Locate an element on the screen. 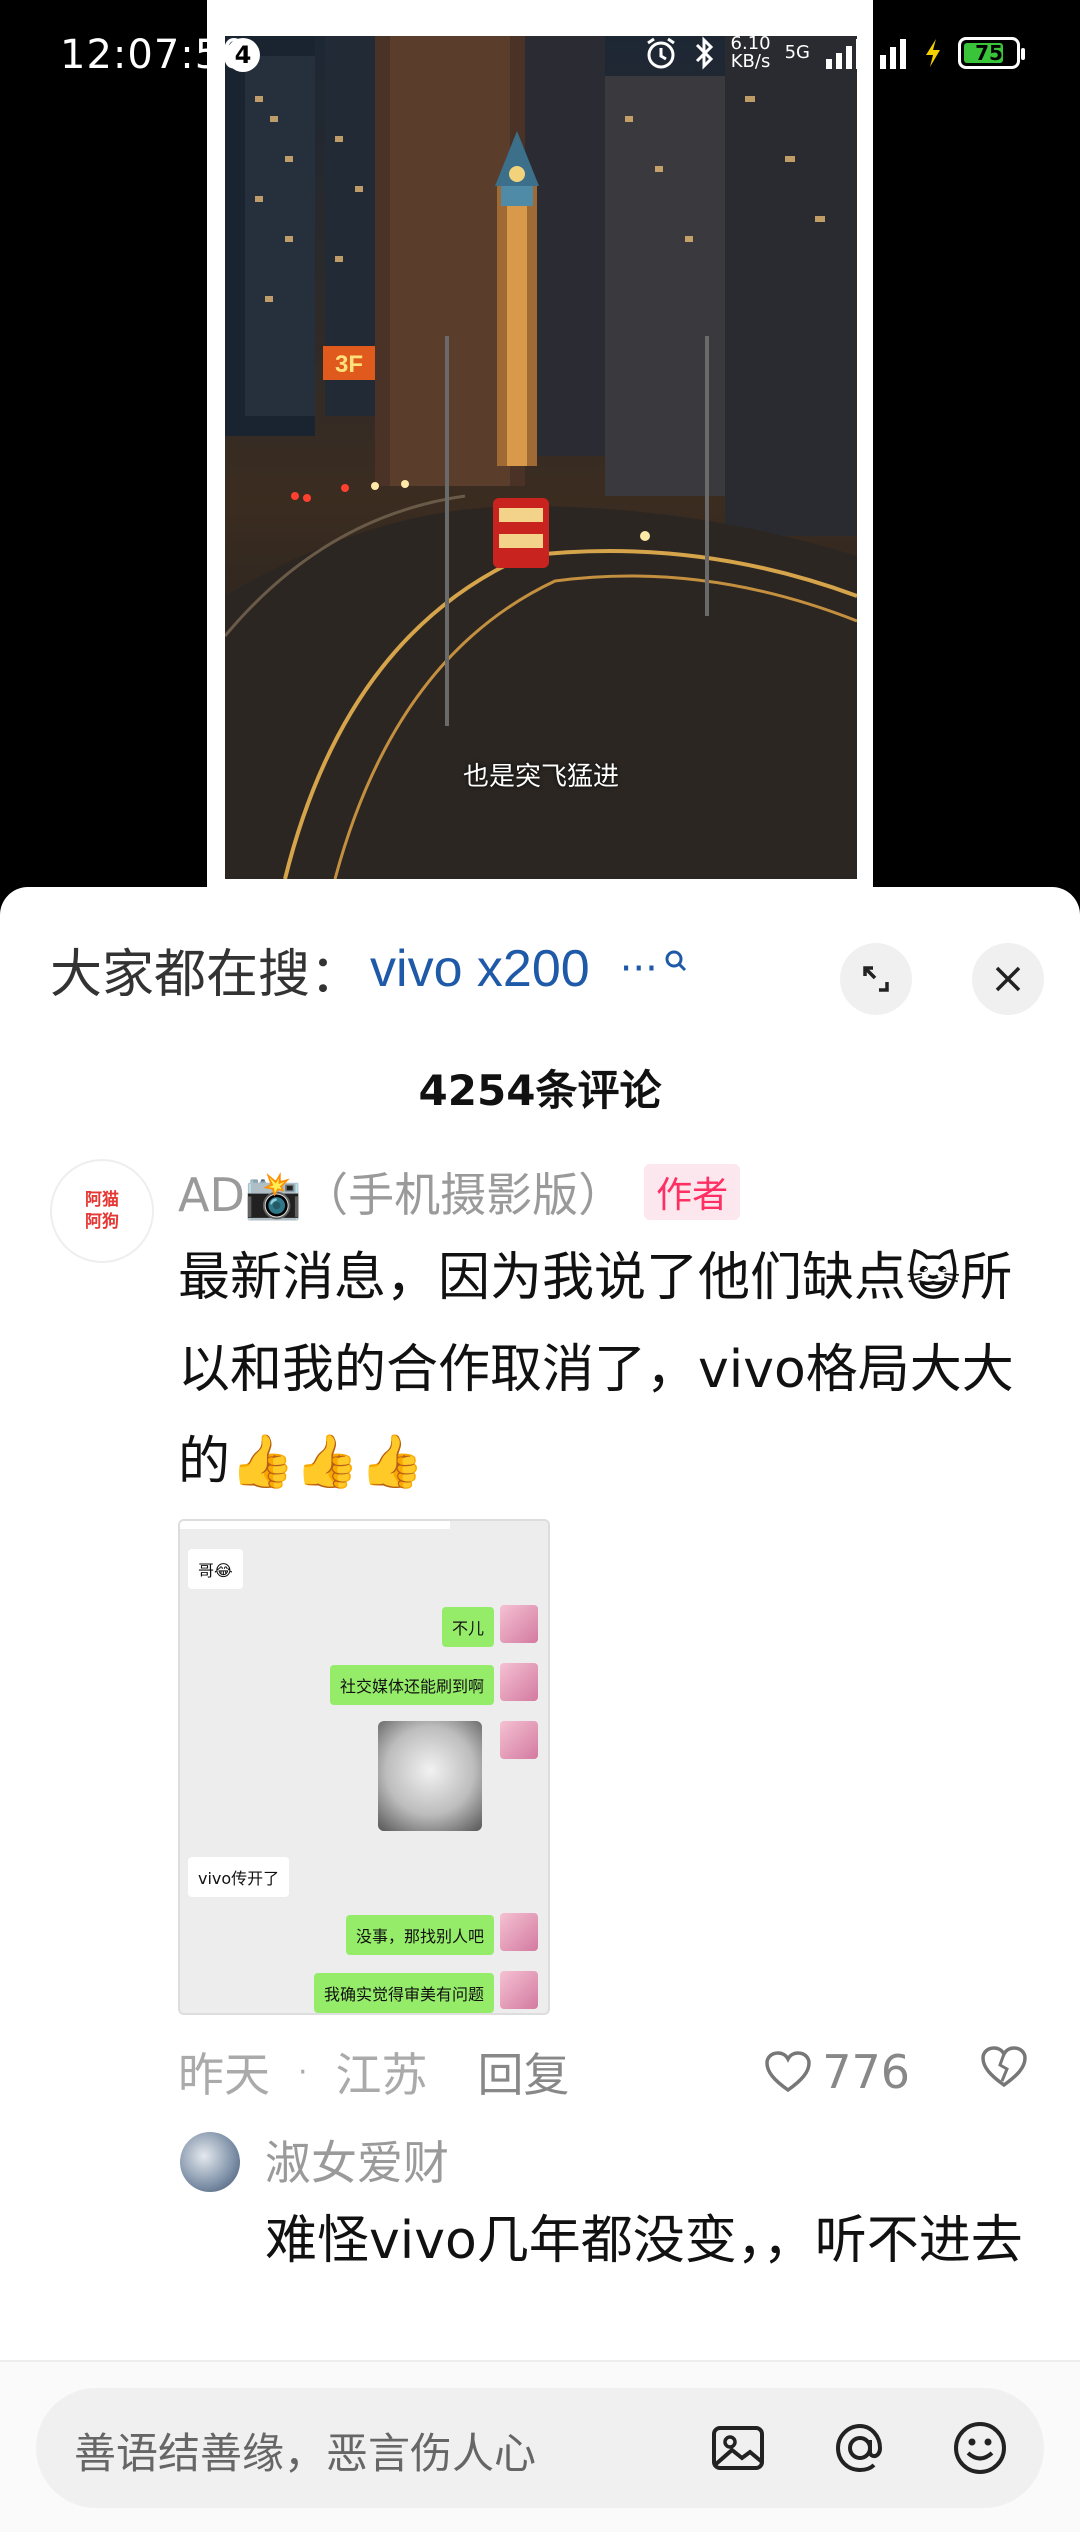  chat-bubble: 不儿 is located at coordinates (467, 1627).